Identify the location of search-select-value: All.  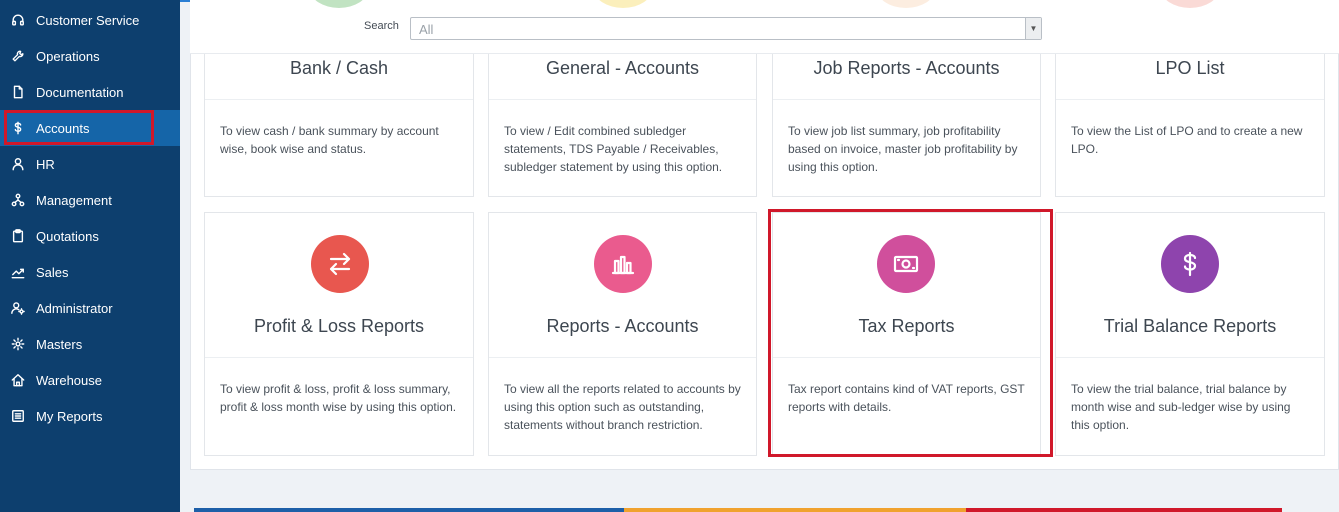
(426, 29).